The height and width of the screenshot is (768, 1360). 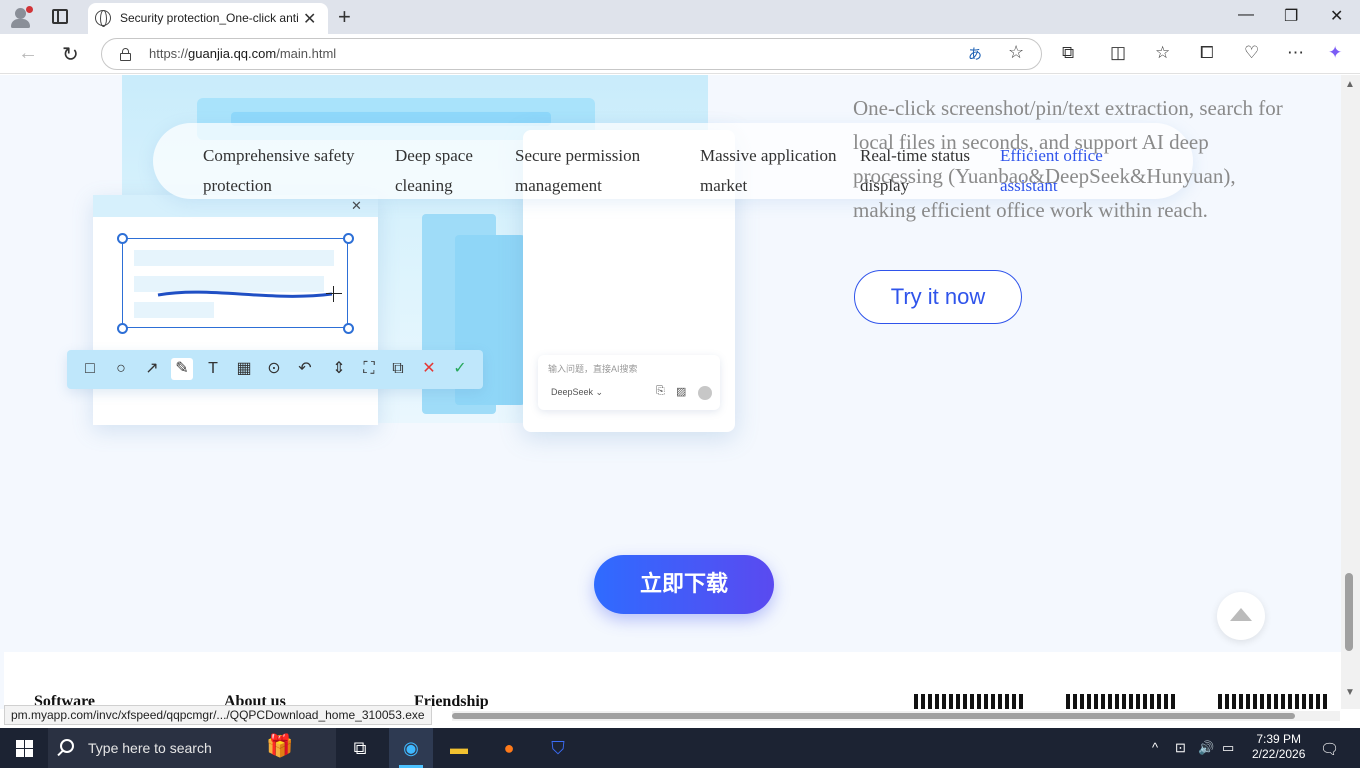 What do you see at coordinates (1251, 53) in the screenshot?
I see `browser-essentials-icon: ♡` at bounding box center [1251, 53].